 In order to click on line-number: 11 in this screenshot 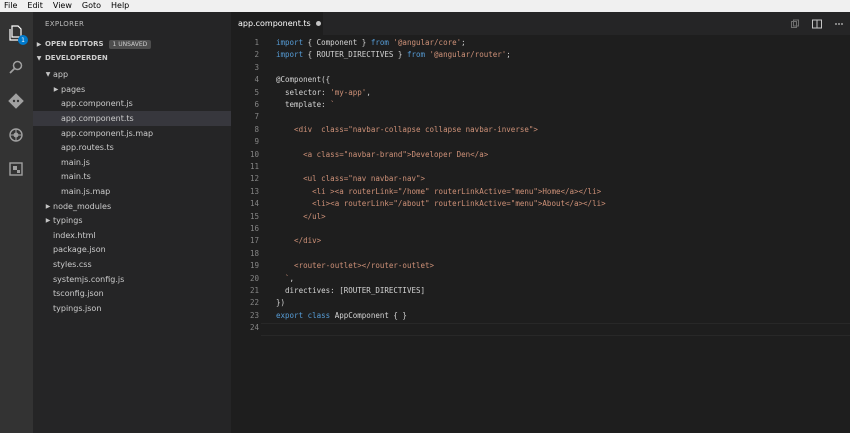, I will do `click(254, 166)`.